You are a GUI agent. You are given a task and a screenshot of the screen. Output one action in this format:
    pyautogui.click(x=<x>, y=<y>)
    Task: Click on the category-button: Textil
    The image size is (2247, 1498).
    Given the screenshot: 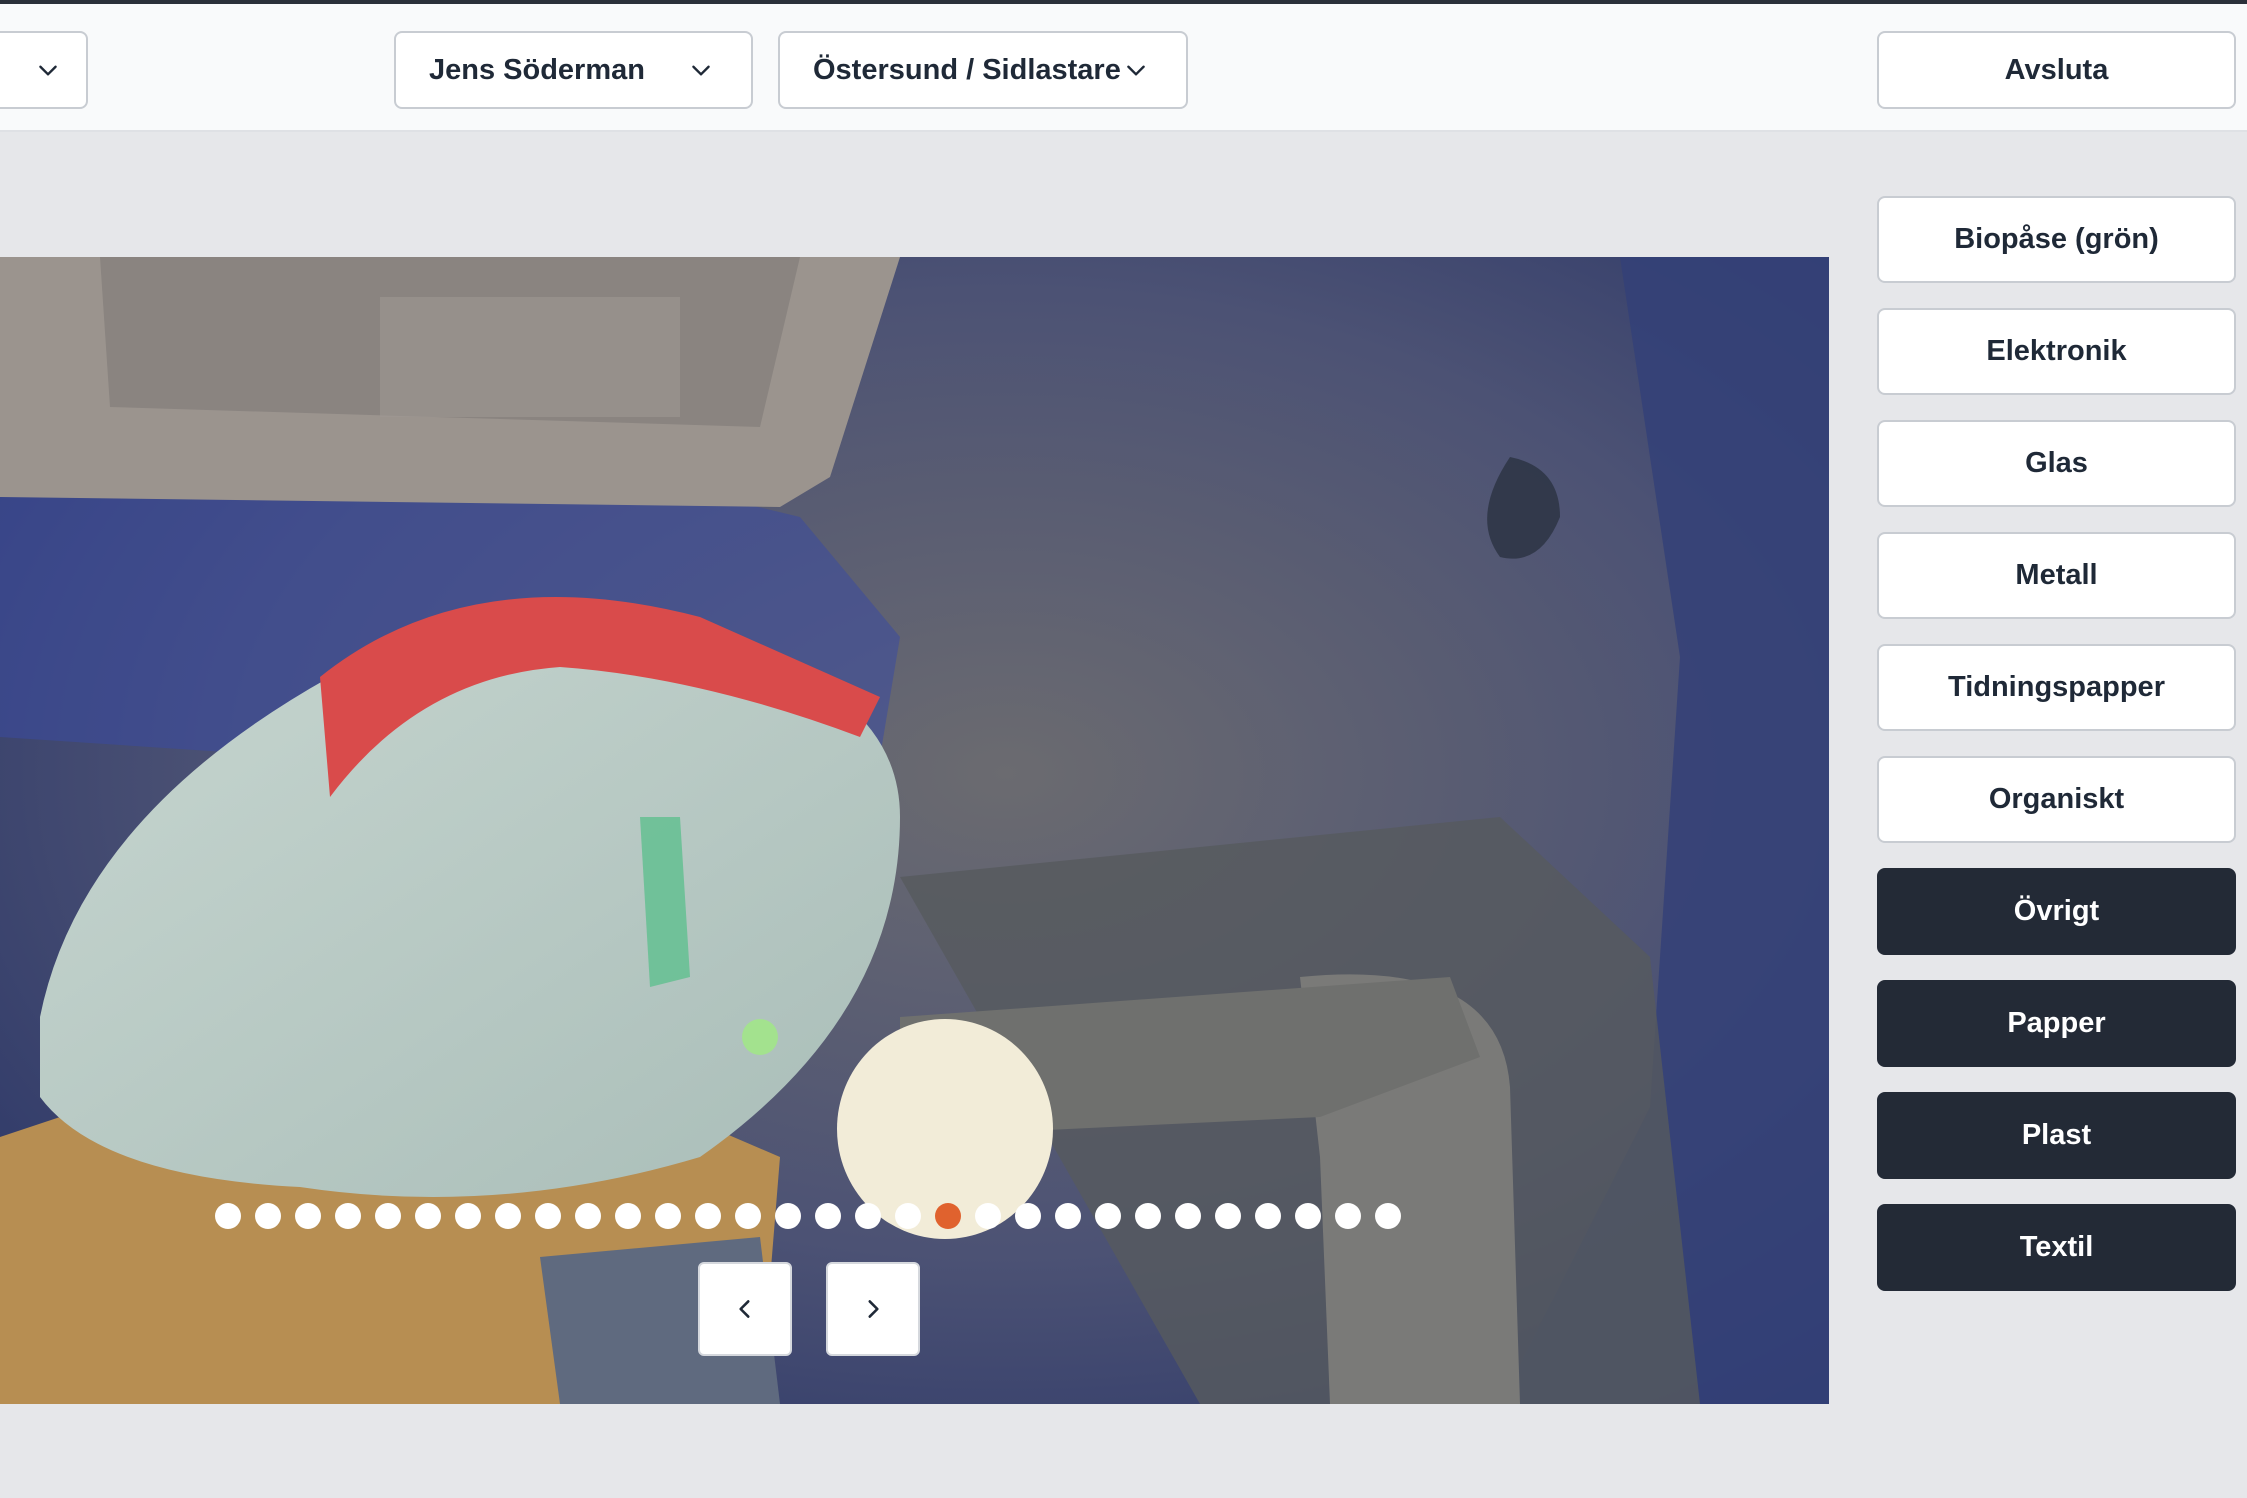 What is the action you would take?
    pyautogui.click(x=2056, y=1247)
    